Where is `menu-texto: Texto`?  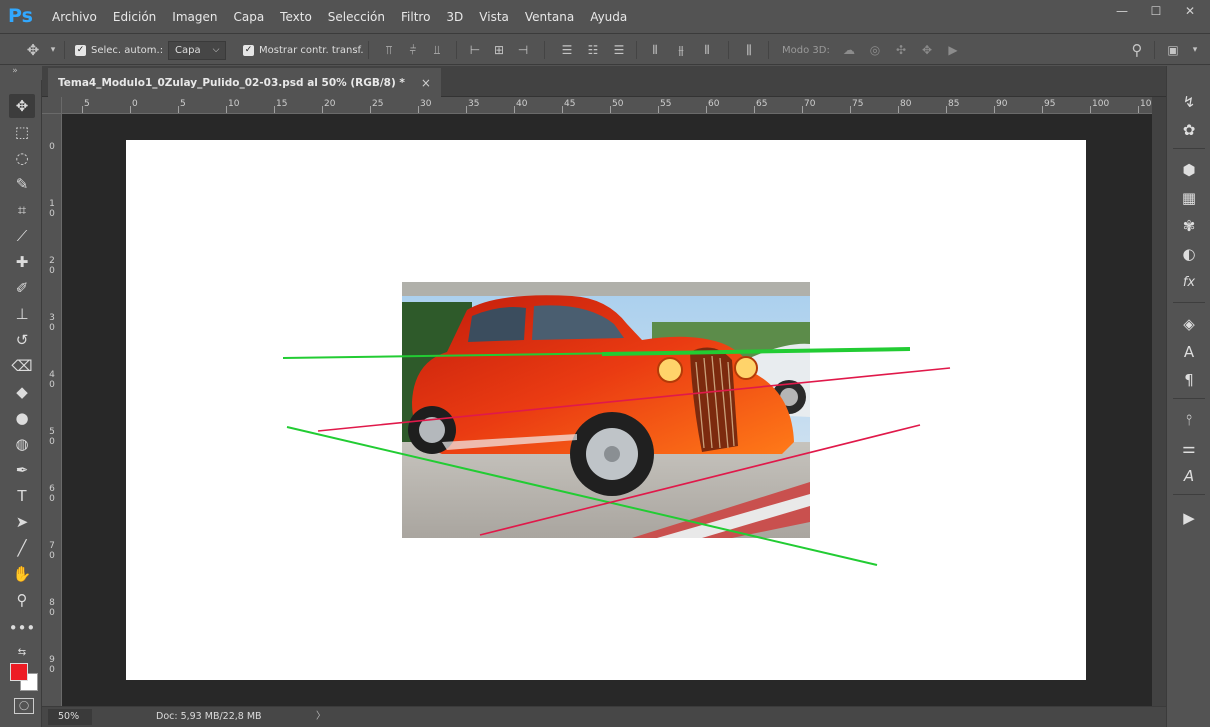 menu-texto: Texto is located at coordinates (296, 17).